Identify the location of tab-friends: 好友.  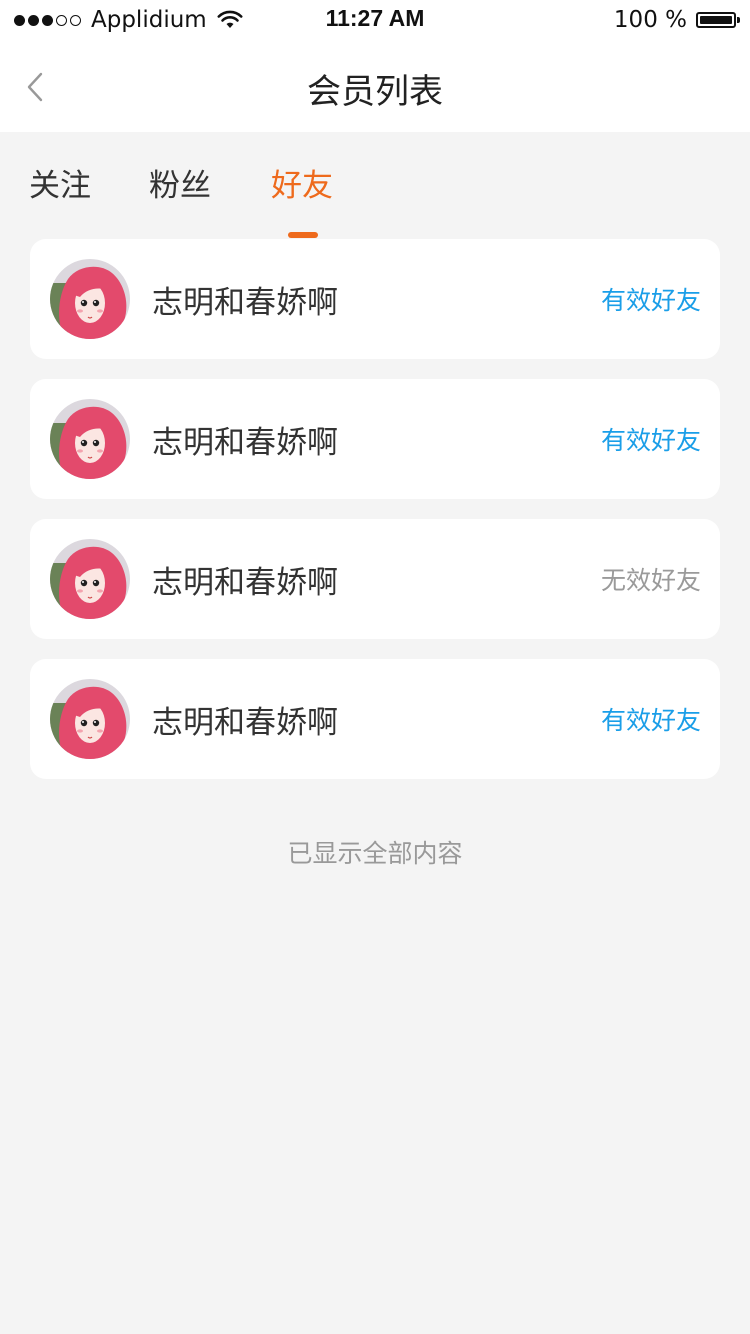
(302, 199).